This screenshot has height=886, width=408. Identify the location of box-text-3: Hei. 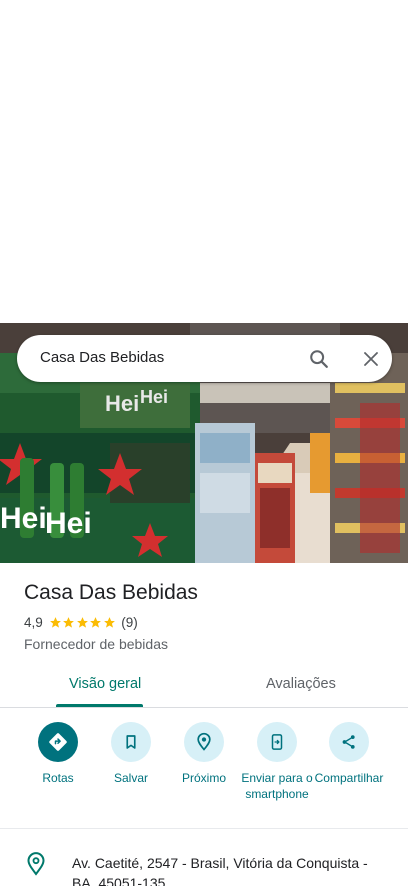
(122, 403).